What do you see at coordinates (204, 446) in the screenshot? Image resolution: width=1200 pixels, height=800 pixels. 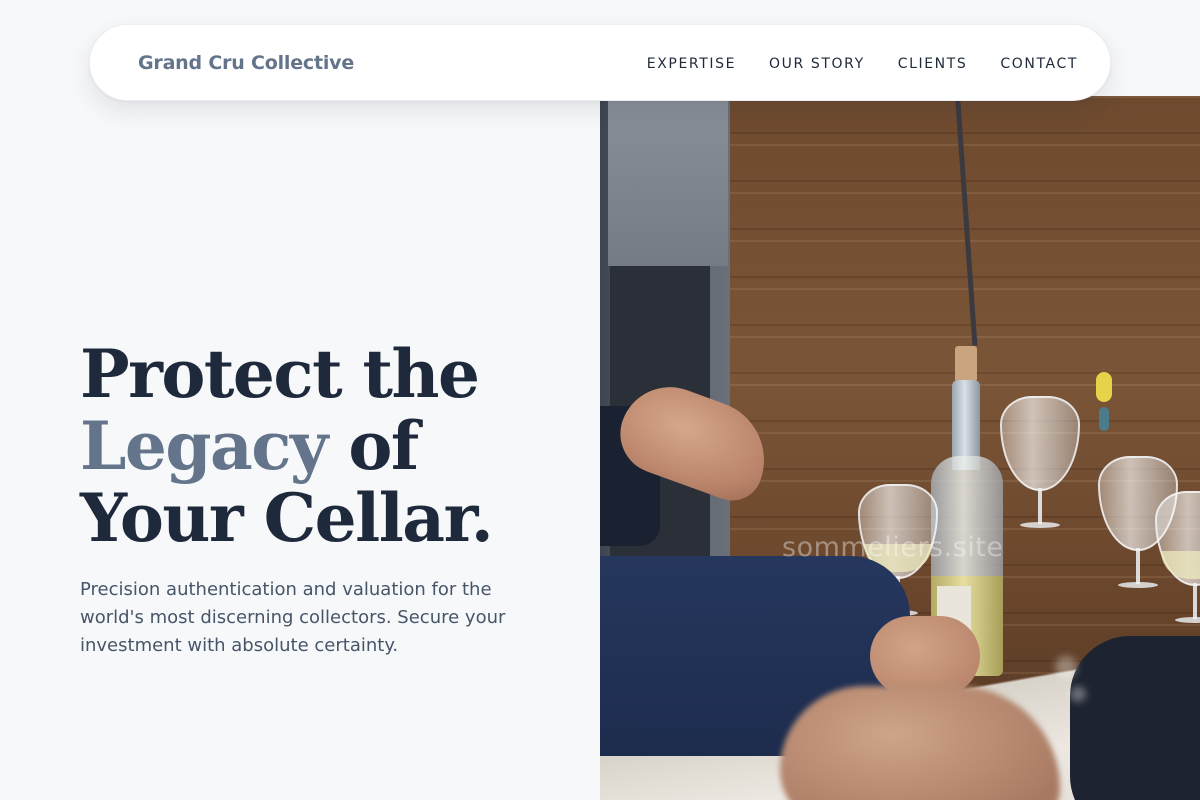 I see `headline-accent-word: Legacy` at bounding box center [204, 446].